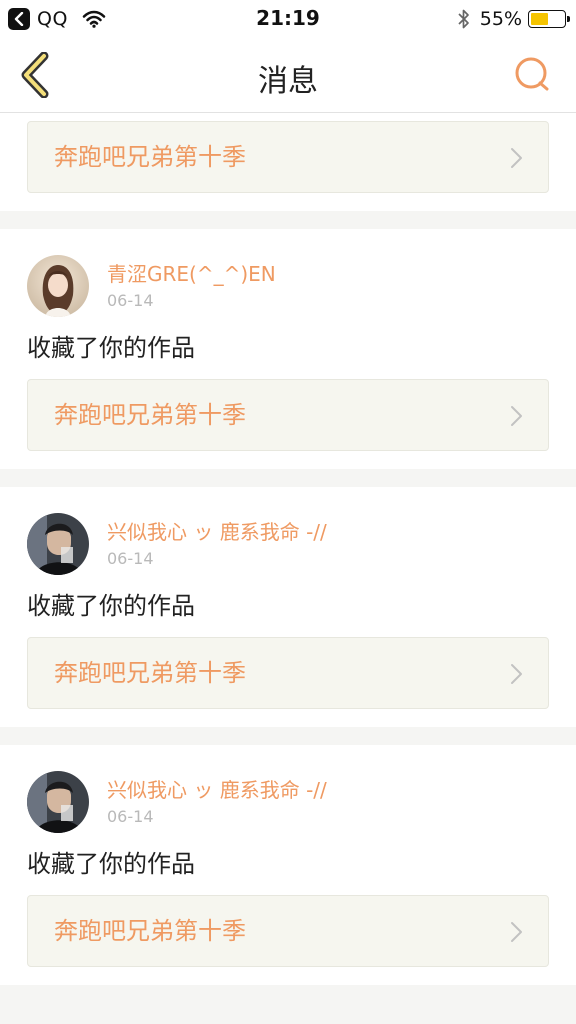 The width and height of the screenshot is (576, 1024). I want to click on nav-bar: 消息, so click(288, 75).